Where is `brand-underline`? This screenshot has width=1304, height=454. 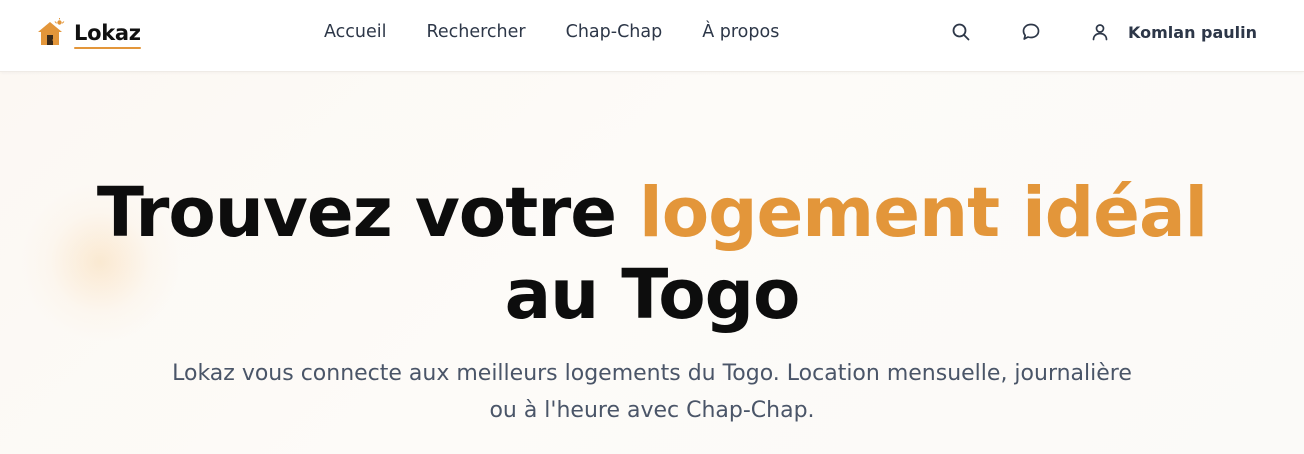
brand-underline is located at coordinates (107, 48).